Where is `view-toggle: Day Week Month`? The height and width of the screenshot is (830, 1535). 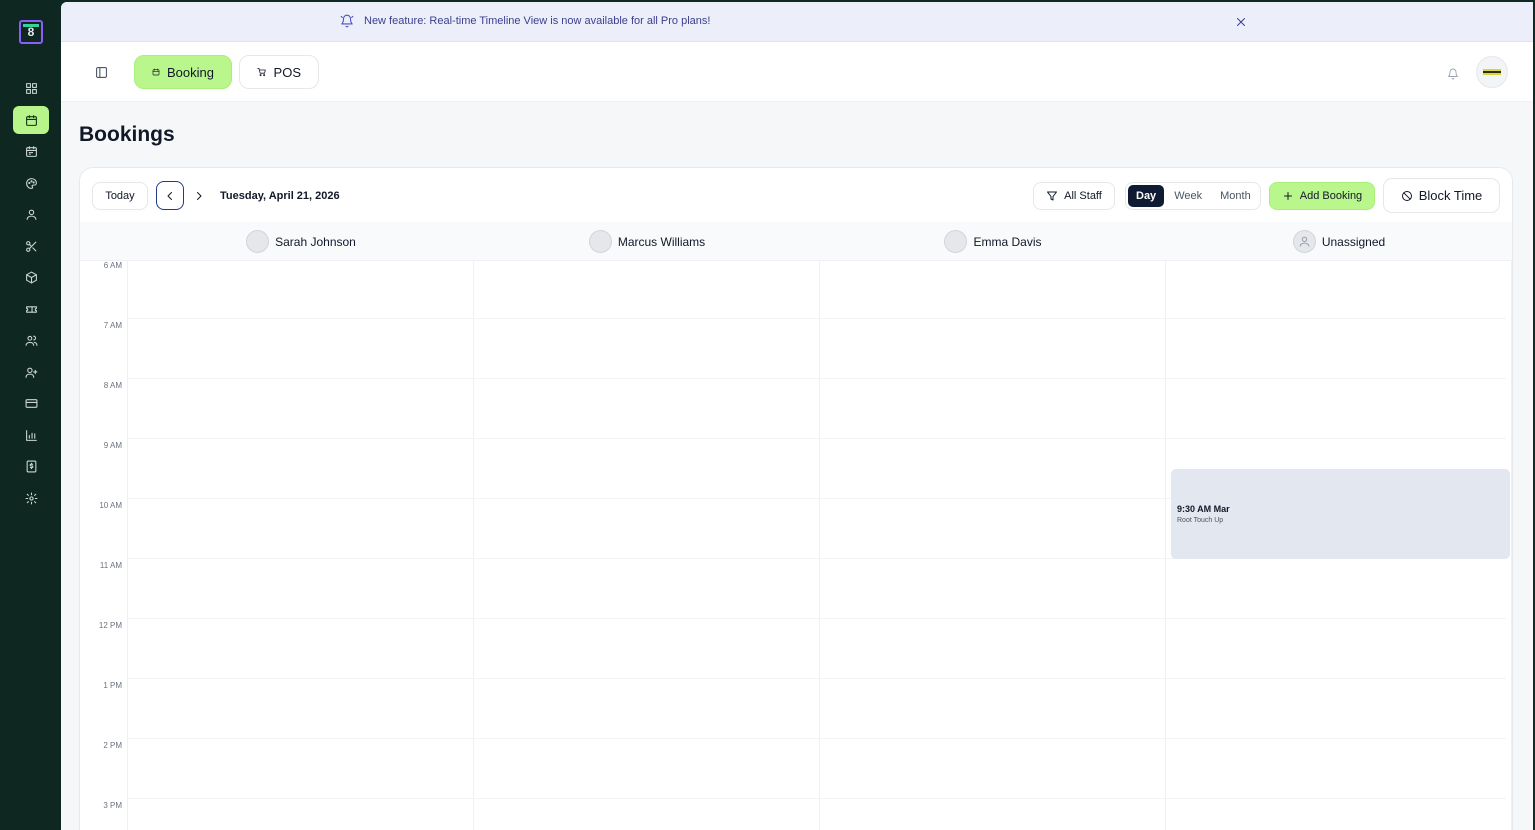
view-toggle: Day Week Month is located at coordinates (1193, 196).